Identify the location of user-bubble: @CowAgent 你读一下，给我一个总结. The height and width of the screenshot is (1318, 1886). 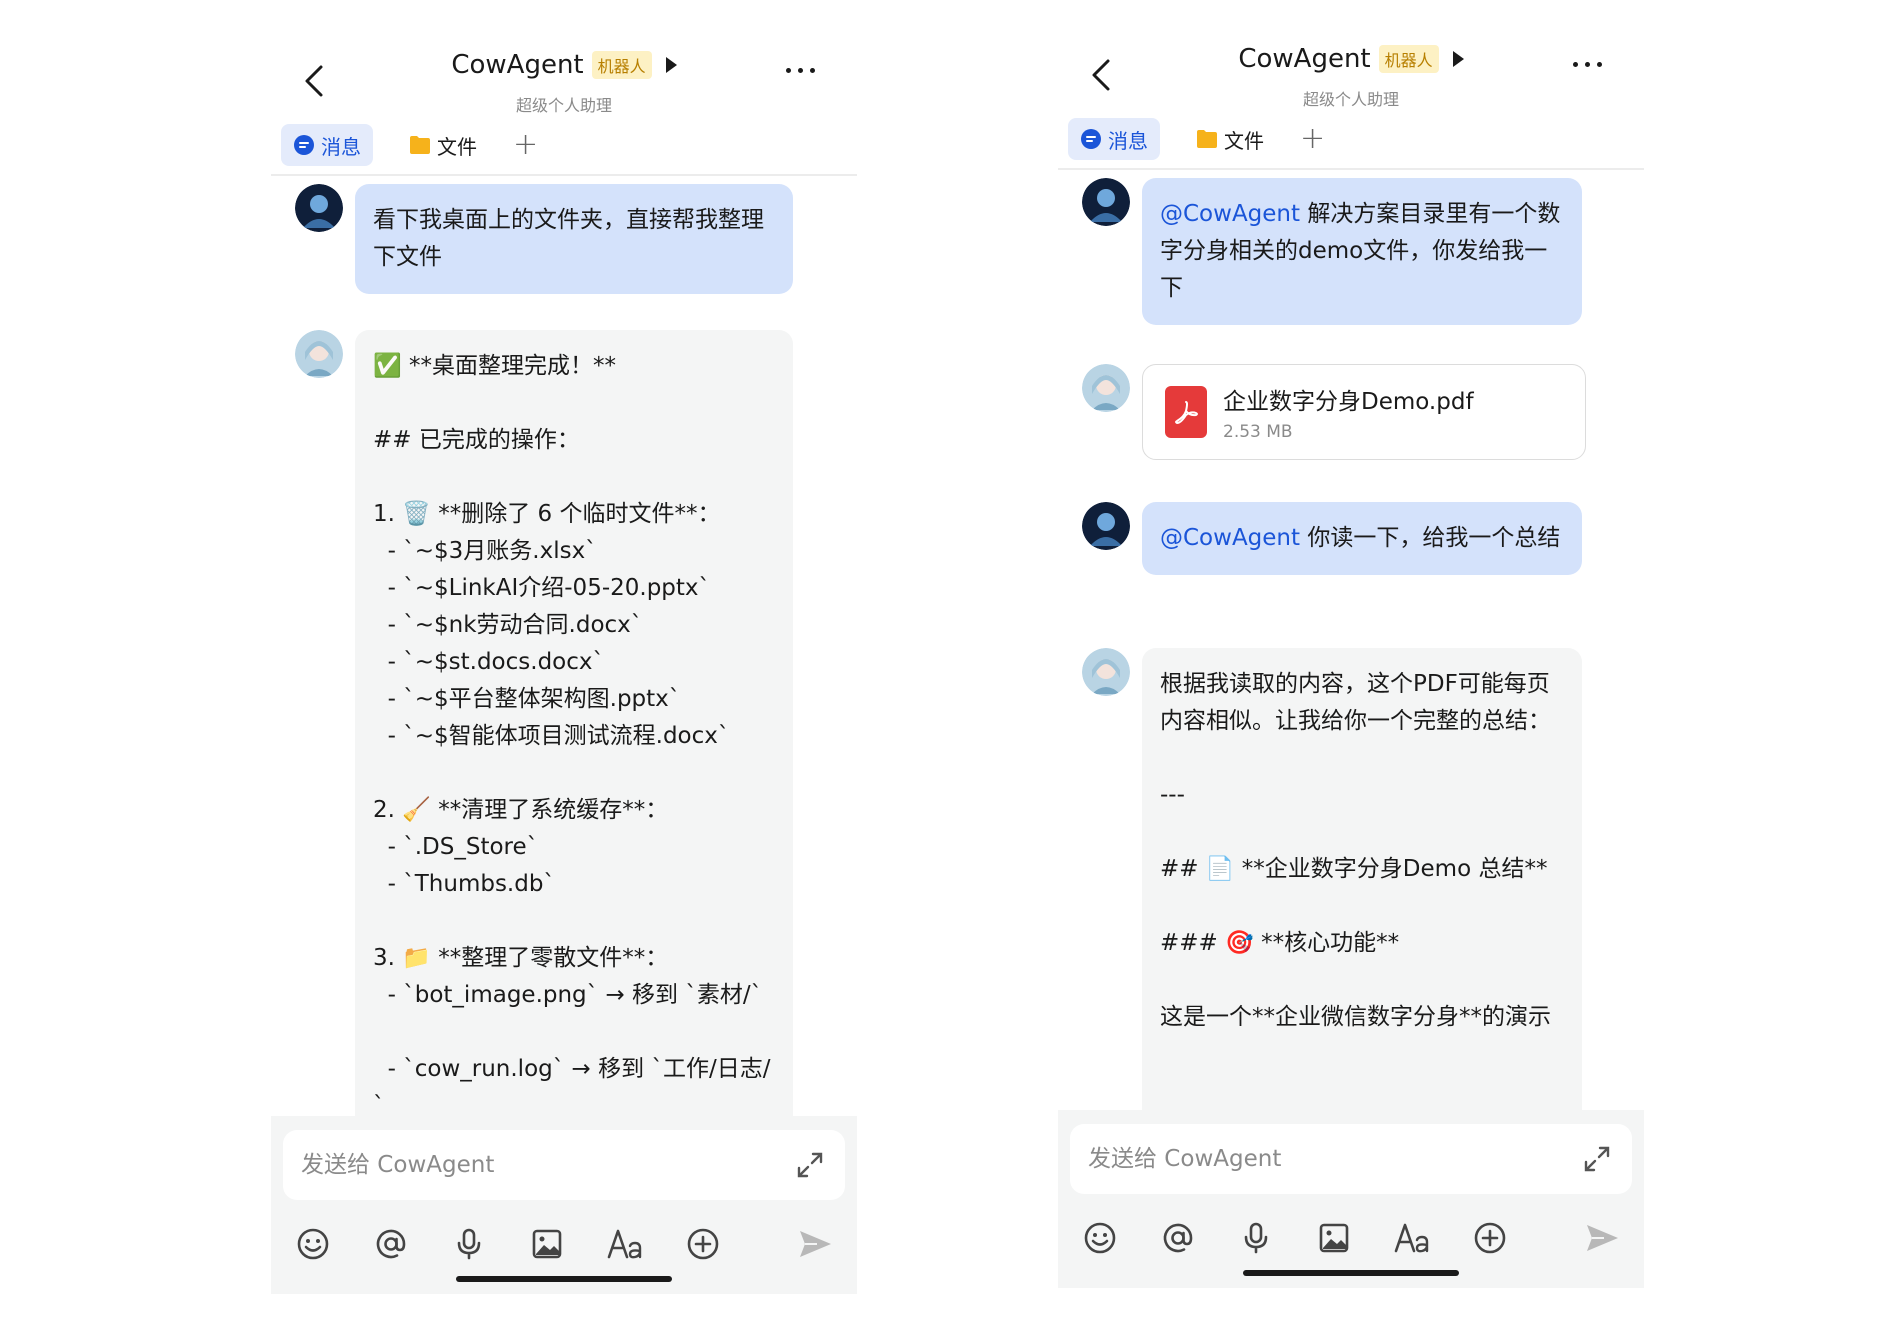
(1362, 538).